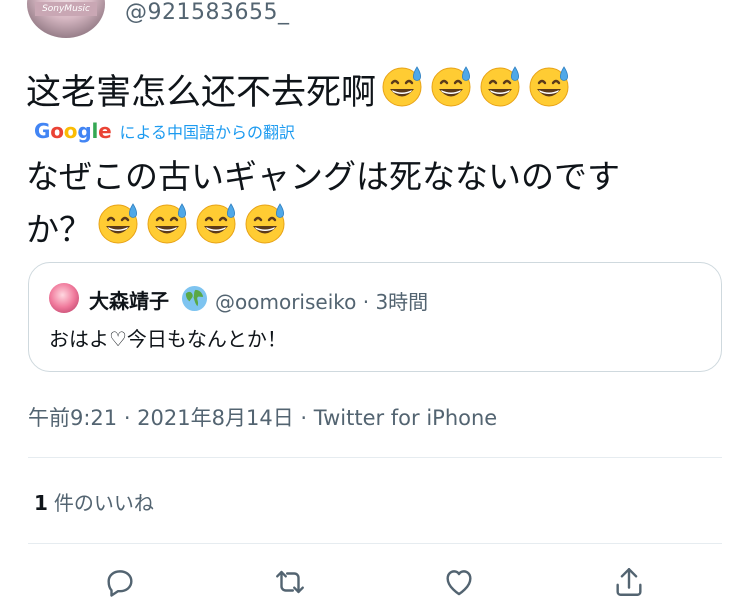  Describe the element at coordinates (120, 582) in the screenshot. I see `reply-icon` at that location.